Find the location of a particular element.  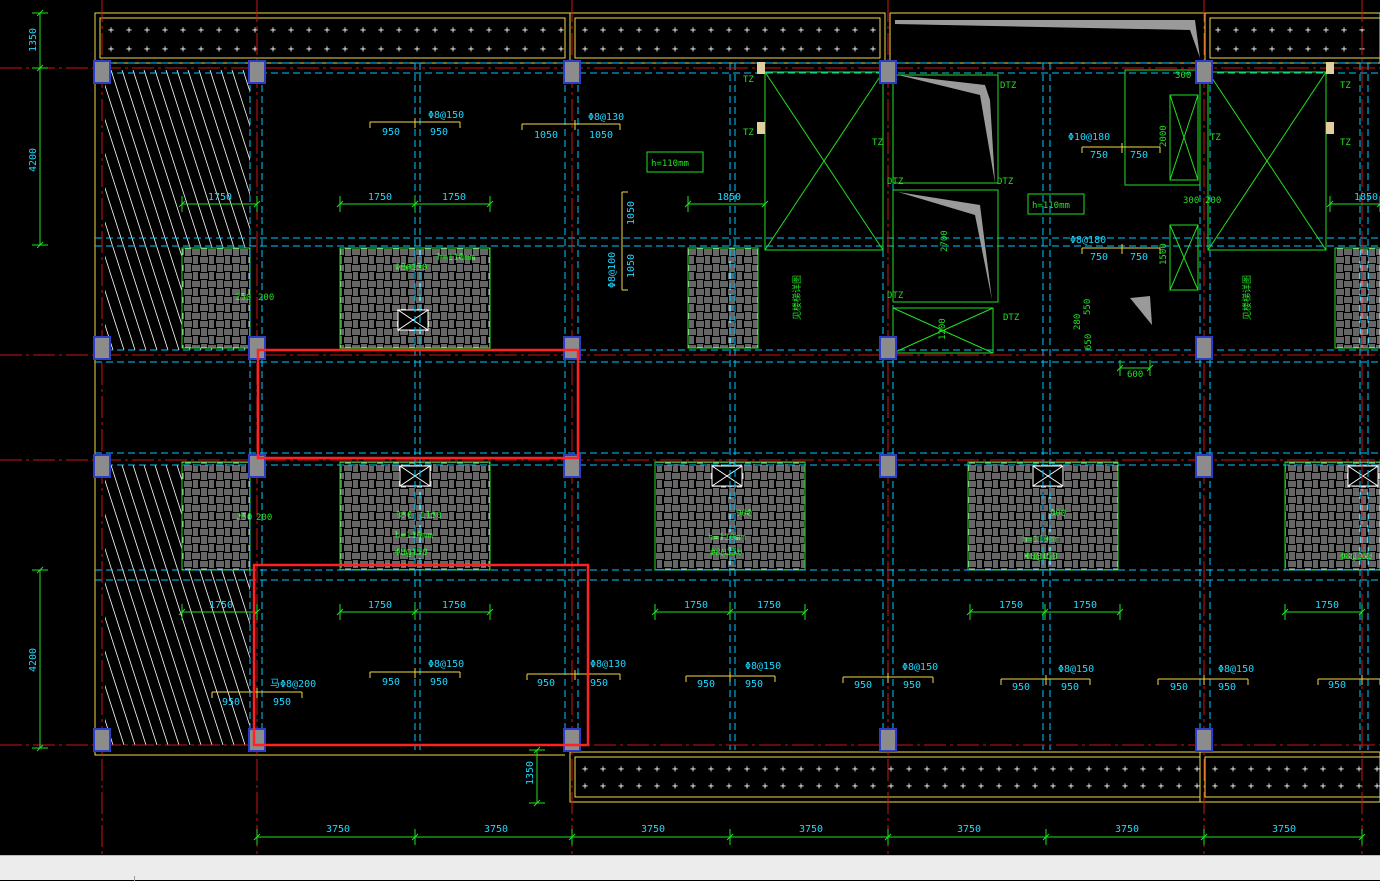

dim-200-c: 200 is located at coordinates (264, 518).